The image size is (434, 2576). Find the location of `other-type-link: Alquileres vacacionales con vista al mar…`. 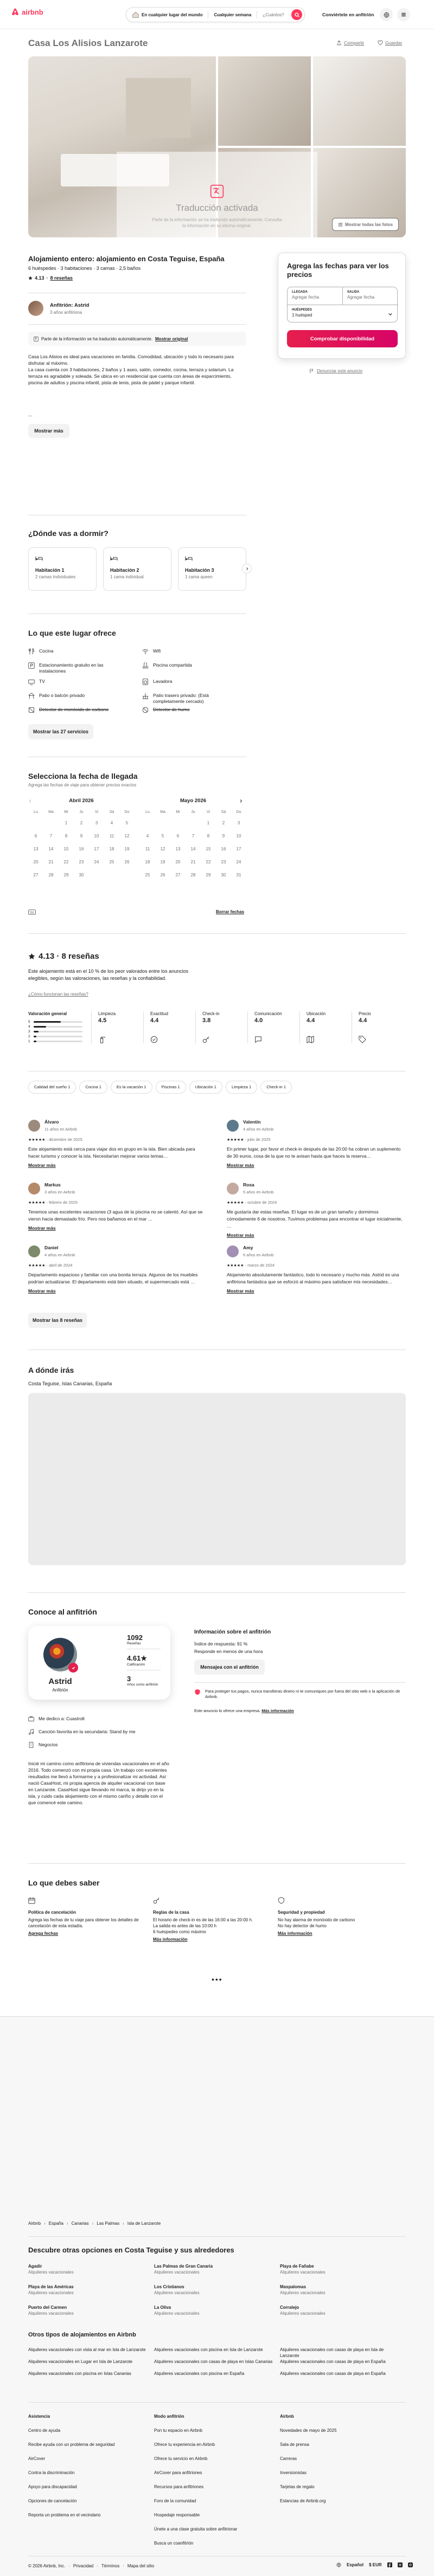

other-type-link: Alquileres vacacionales con vista al mar… is located at coordinates (89, 2350).